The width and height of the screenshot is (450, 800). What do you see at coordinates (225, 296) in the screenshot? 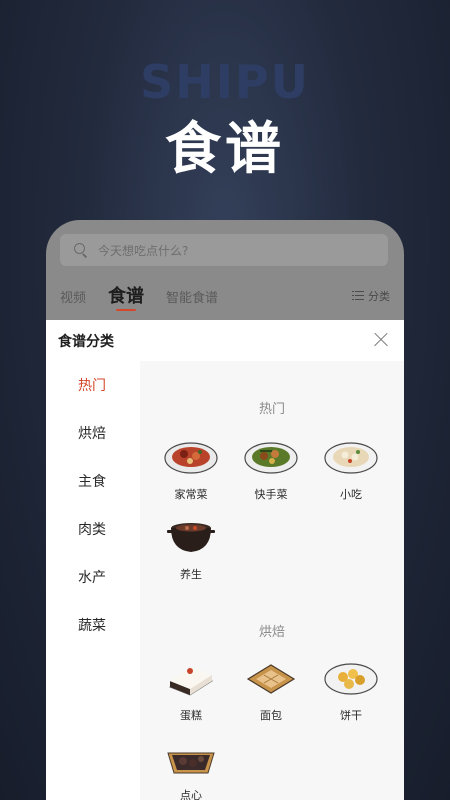
I see `tab-bar: 视频 食谱 智能食谱 分类` at bounding box center [225, 296].